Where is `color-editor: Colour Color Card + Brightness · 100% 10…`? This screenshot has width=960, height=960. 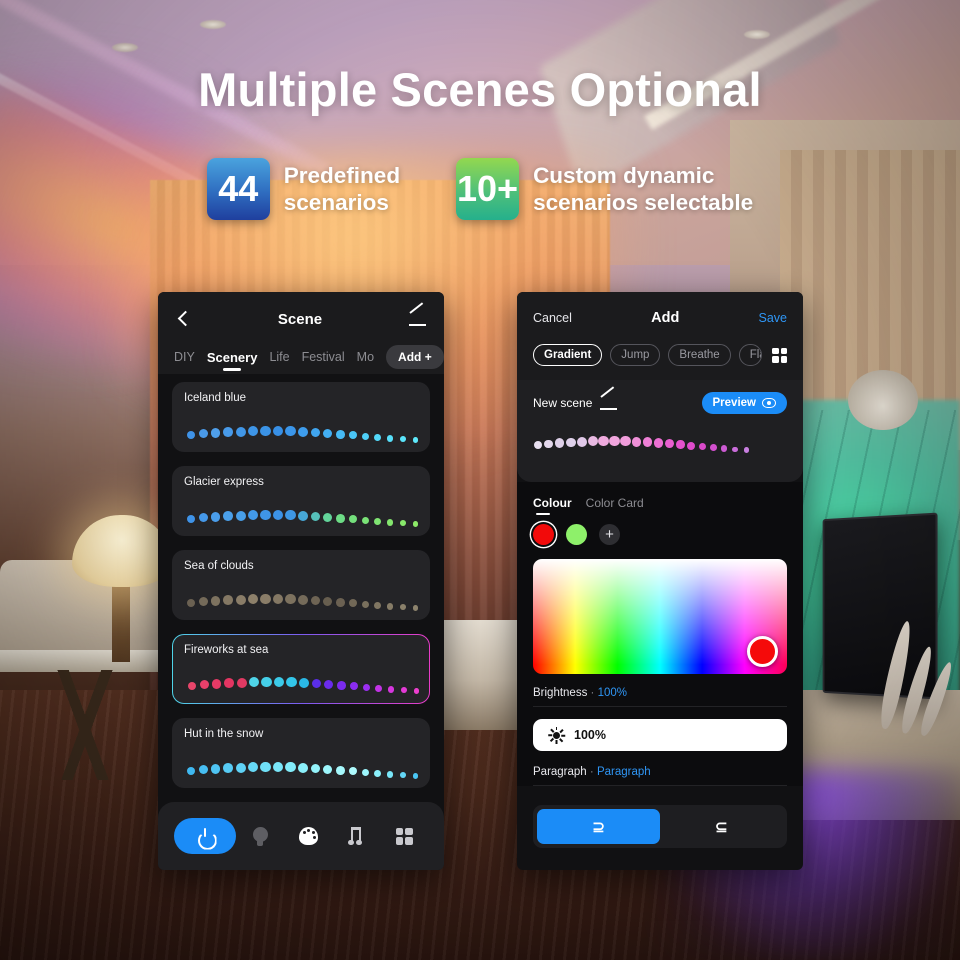 color-editor: Colour Color Card + Brightness · 100% 10… is located at coordinates (660, 634).